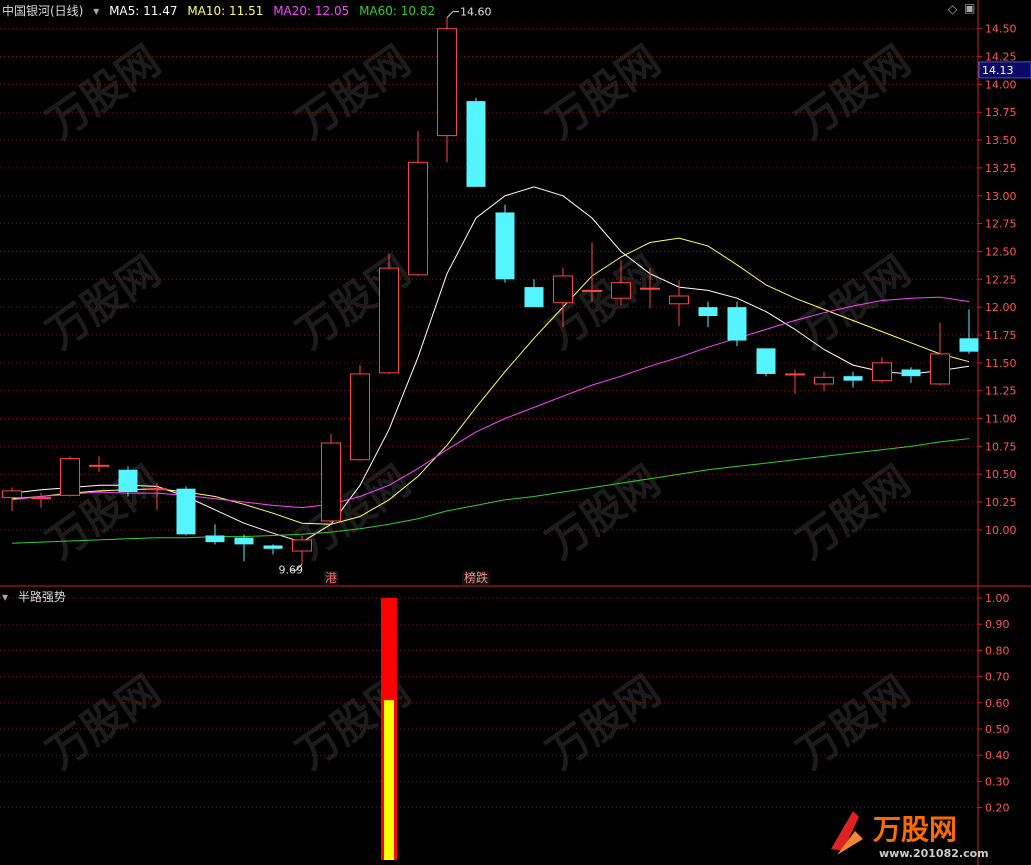 The height and width of the screenshot is (865, 1031). What do you see at coordinates (311, 11) in the screenshot?
I see `ma20-label: MA20: 12.05` at bounding box center [311, 11].